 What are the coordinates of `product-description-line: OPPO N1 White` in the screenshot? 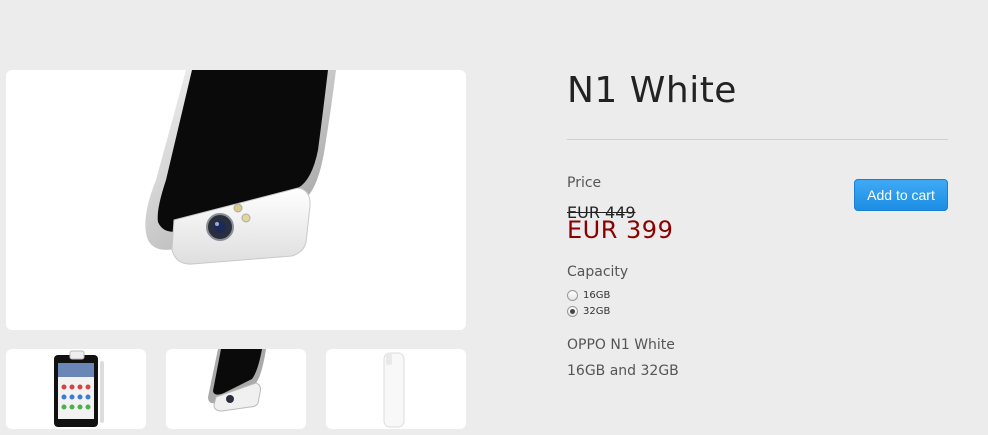 It's located at (621, 345).